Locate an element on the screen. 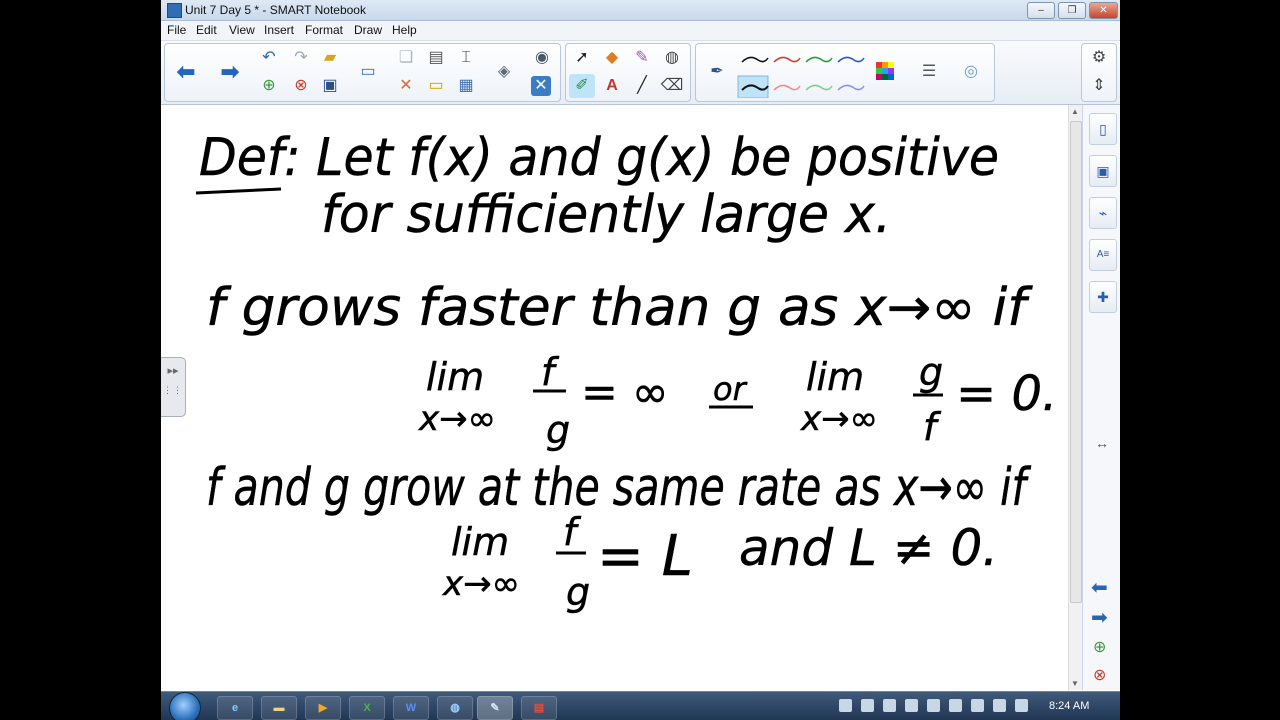  pen-preset-red-thin is located at coordinates (787, 59).